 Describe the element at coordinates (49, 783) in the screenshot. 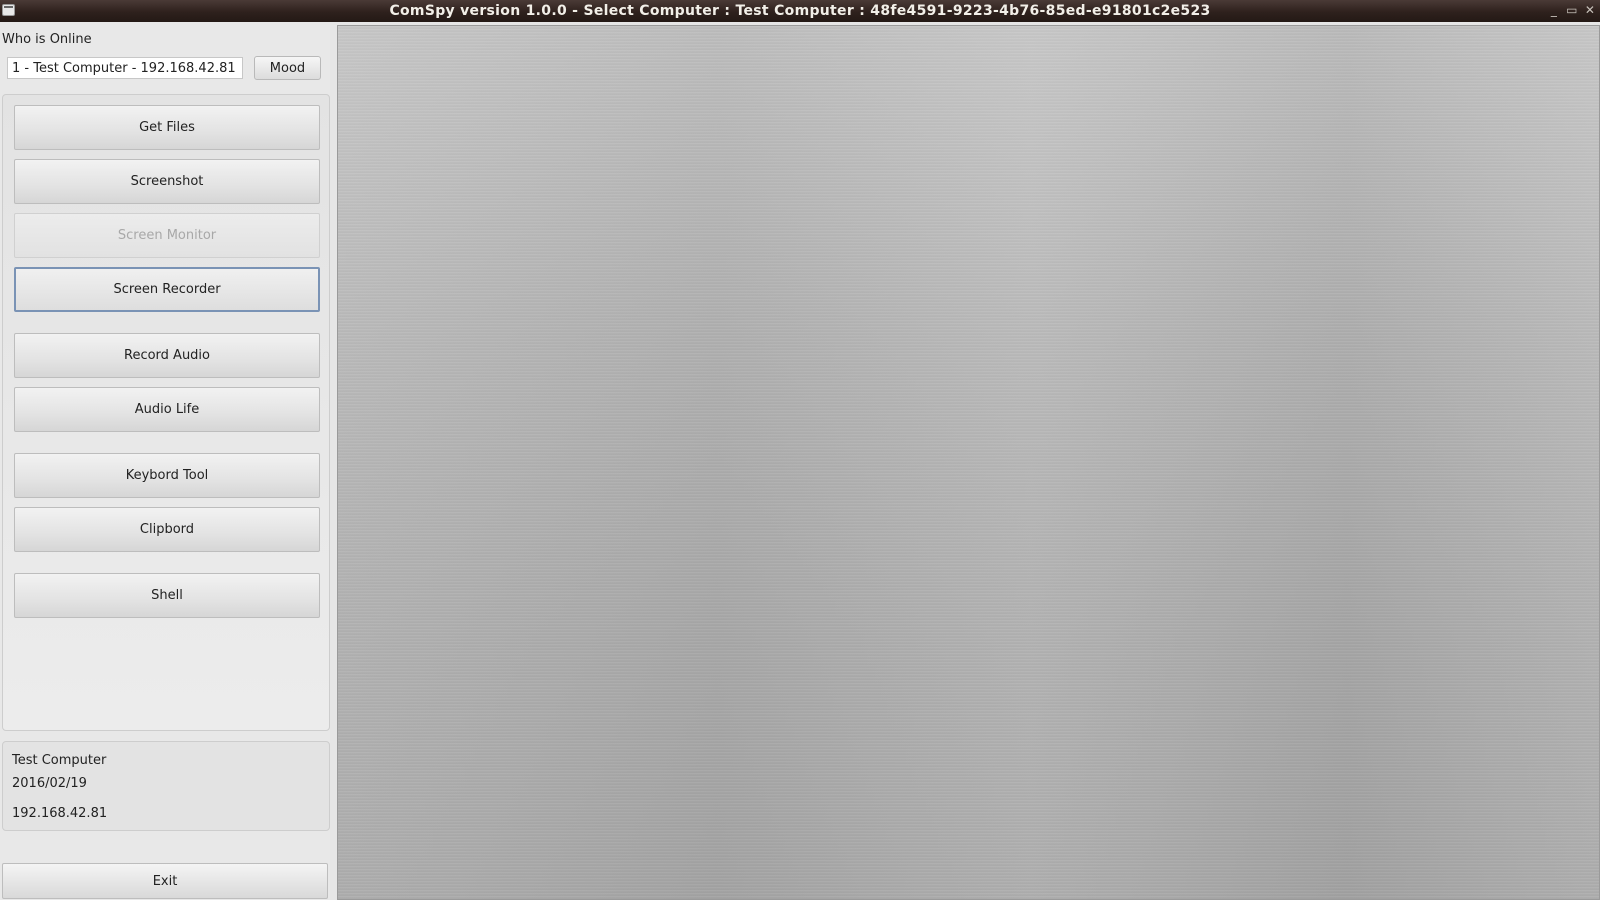

I see `computer-date: 2016/02/19` at that location.